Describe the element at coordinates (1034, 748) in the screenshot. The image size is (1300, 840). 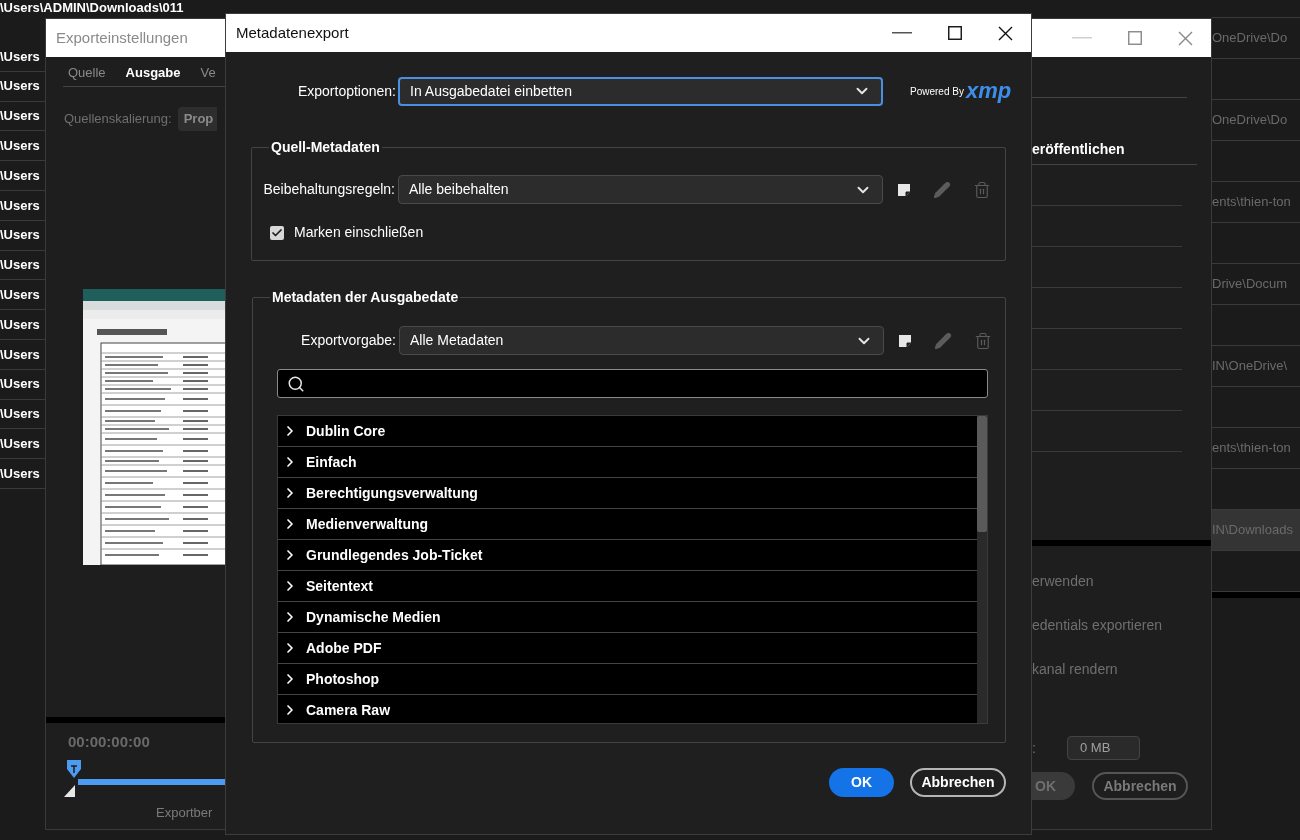
I see `size-label: :` at that location.